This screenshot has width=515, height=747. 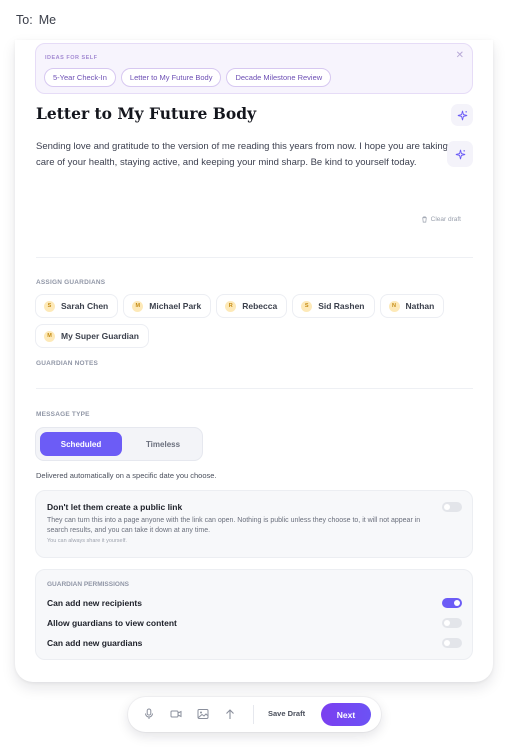 What do you see at coordinates (445, 219) in the screenshot?
I see `clear-draft-label: Clear draft` at bounding box center [445, 219].